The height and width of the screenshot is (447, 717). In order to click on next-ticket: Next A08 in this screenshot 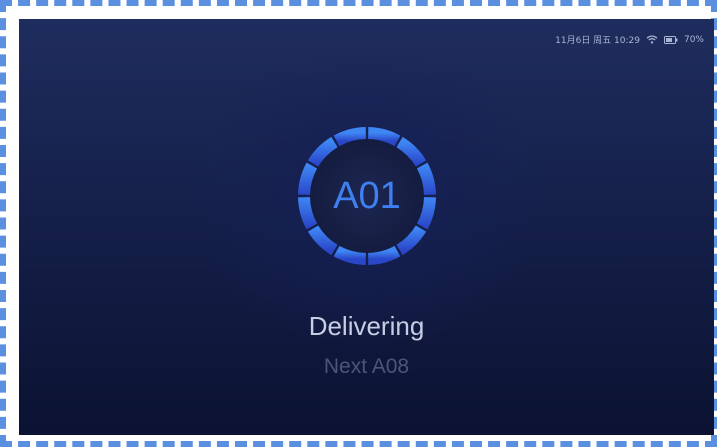, I will do `click(366, 366)`.